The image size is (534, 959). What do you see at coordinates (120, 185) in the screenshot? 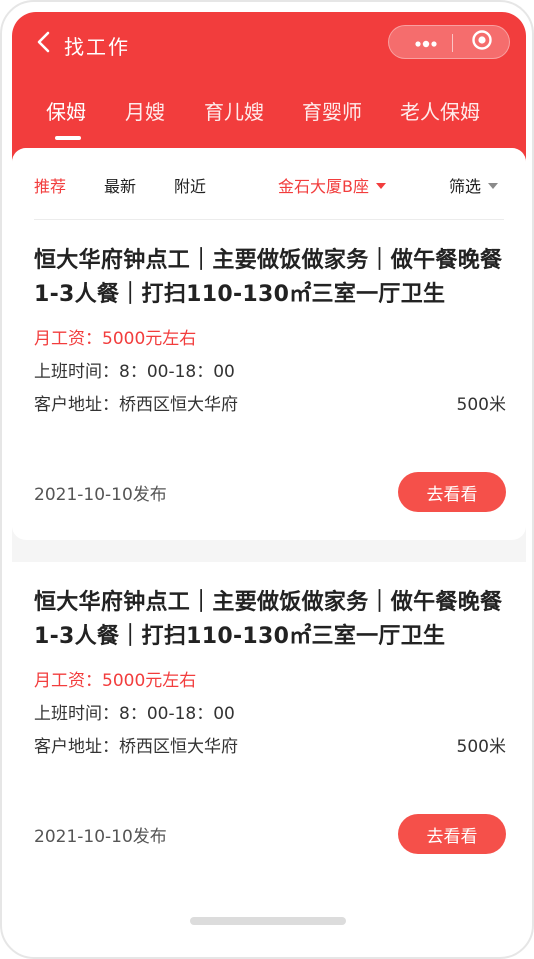
I see `filter-latest: 最新` at bounding box center [120, 185].